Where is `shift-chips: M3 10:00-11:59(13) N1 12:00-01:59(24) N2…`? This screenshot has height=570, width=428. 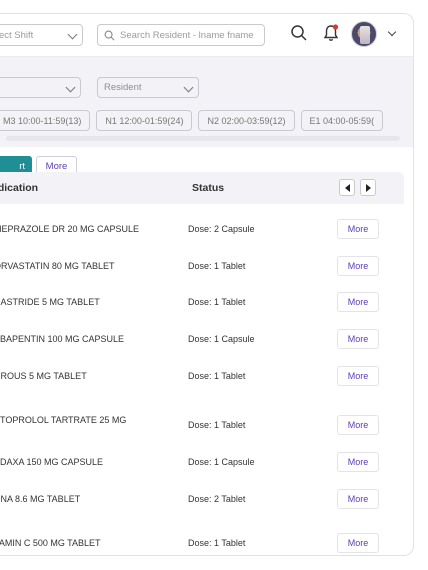 shift-chips: M3 10:00-11:59(13) N1 12:00-01:59(24) N2… is located at coordinates (192, 120).